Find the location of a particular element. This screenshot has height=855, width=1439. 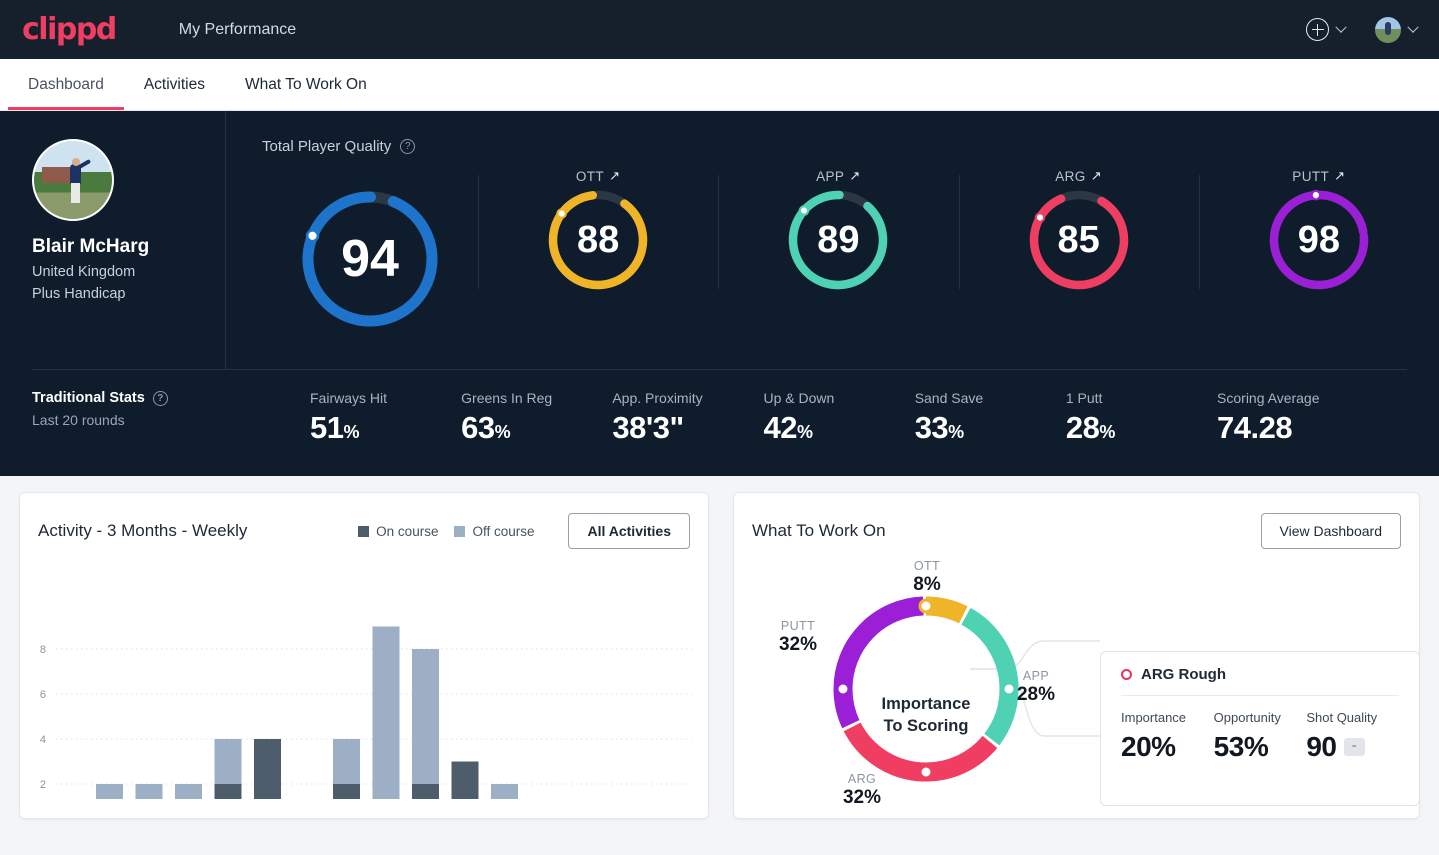

gauge-putt: PUTT ↗ 98 is located at coordinates (1318, 226).